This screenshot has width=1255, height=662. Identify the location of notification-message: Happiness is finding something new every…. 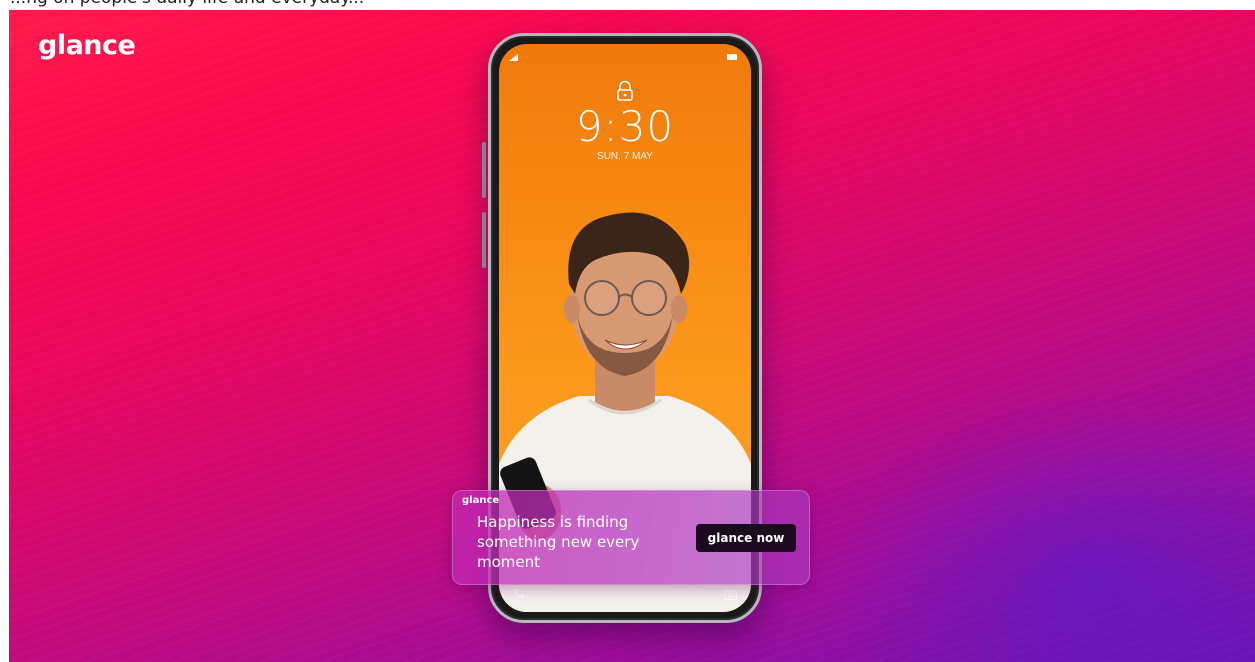
(558, 542).